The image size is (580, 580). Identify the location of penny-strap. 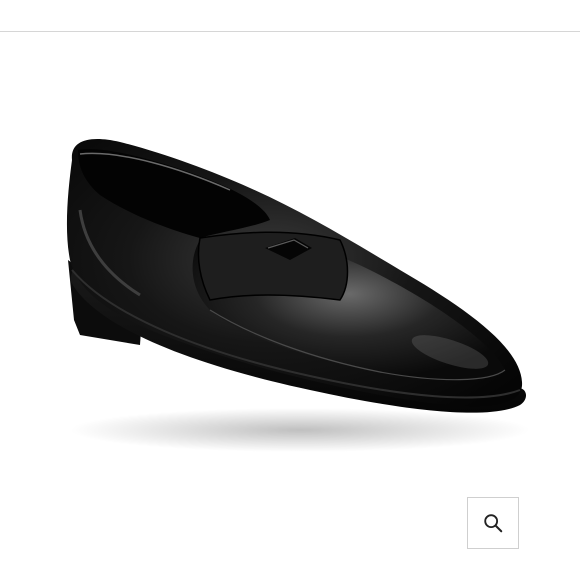
(273, 266).